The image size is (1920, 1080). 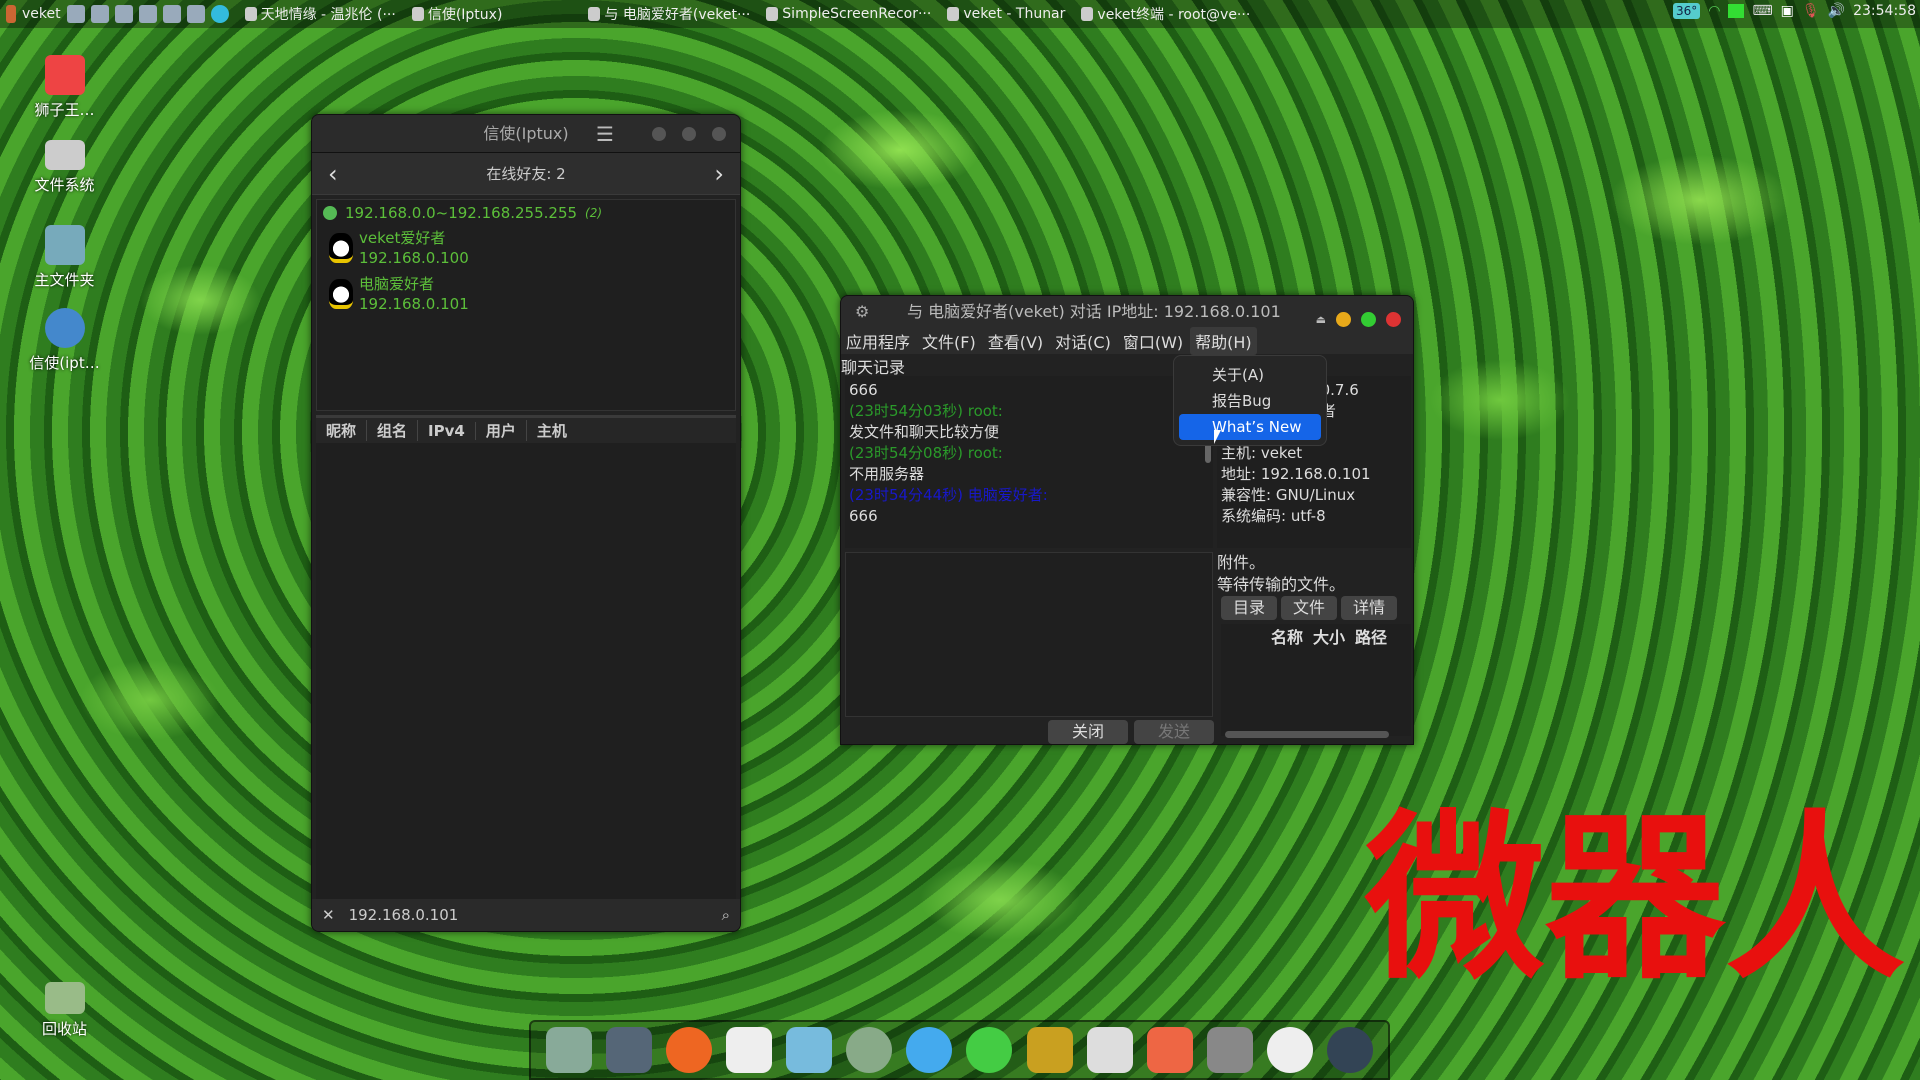 I want to click on send-button: 发送, so click(x=1174, y=732).